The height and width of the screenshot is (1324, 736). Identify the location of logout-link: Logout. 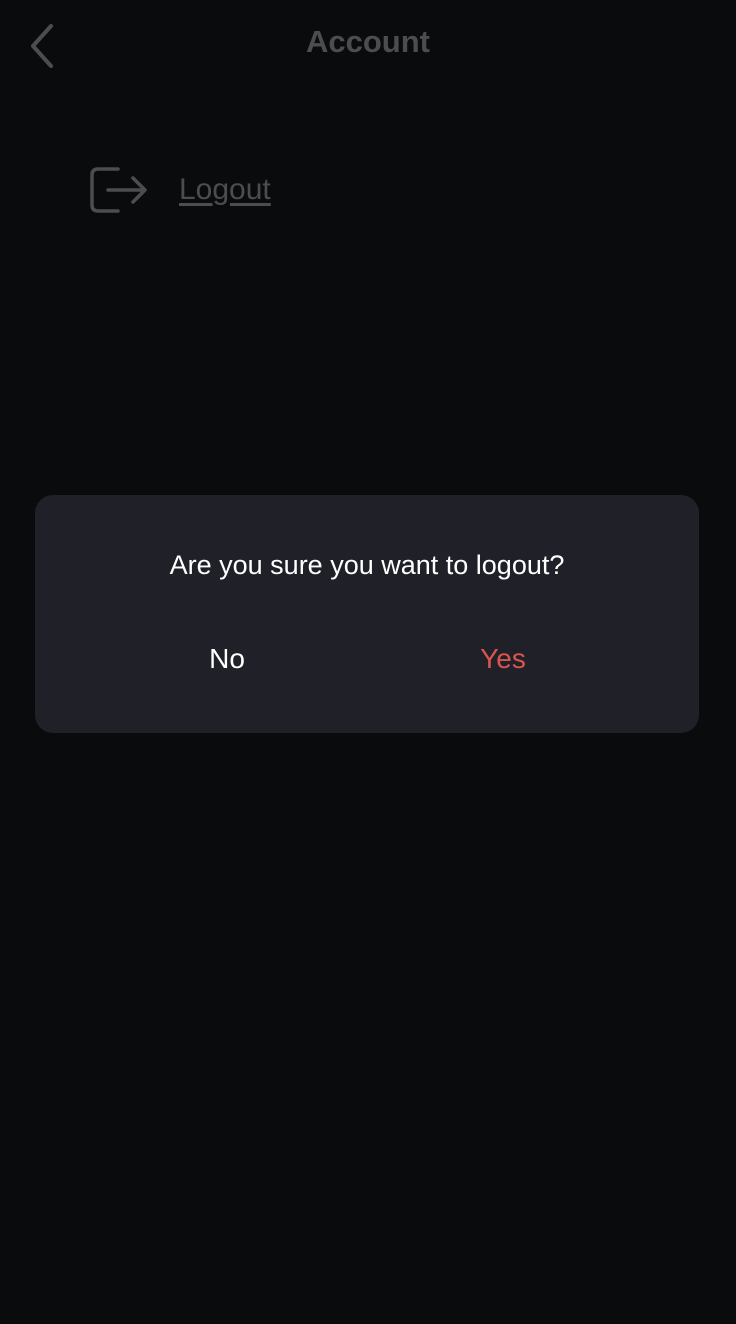
(225, 190).